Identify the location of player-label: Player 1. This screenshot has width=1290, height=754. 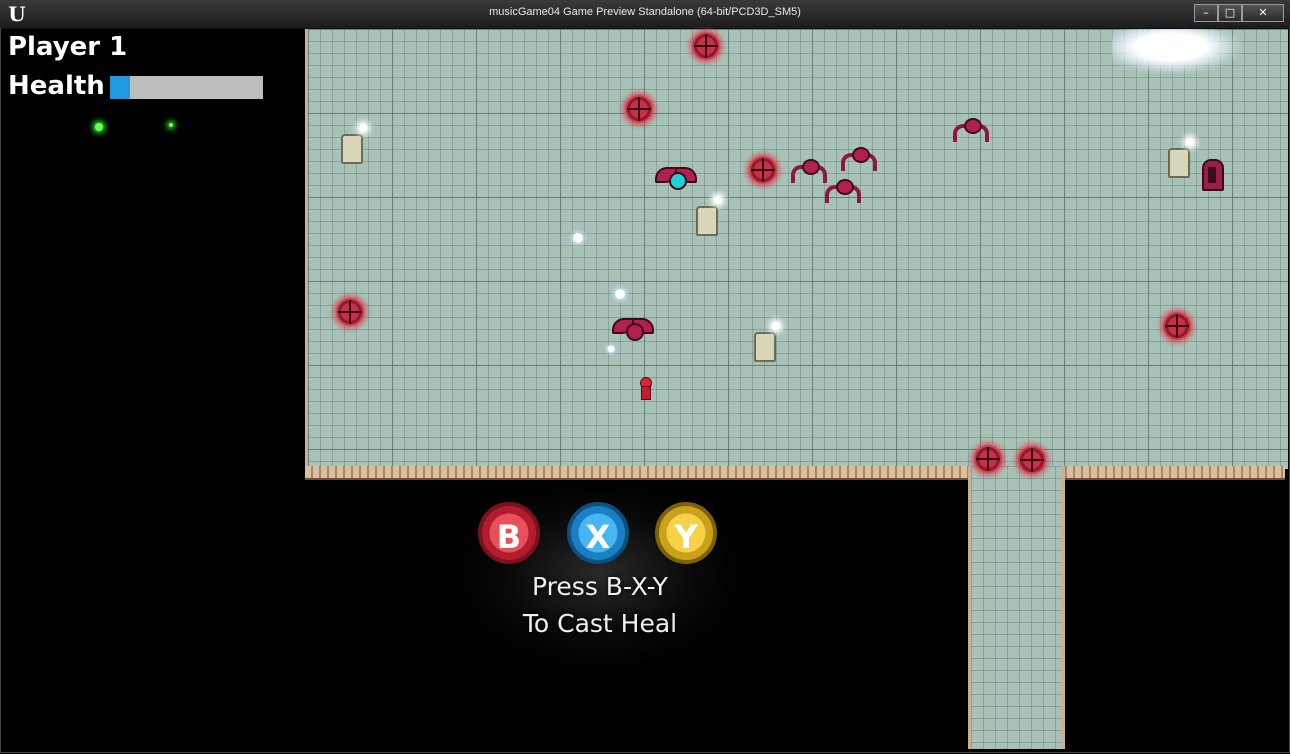
(68, 47).